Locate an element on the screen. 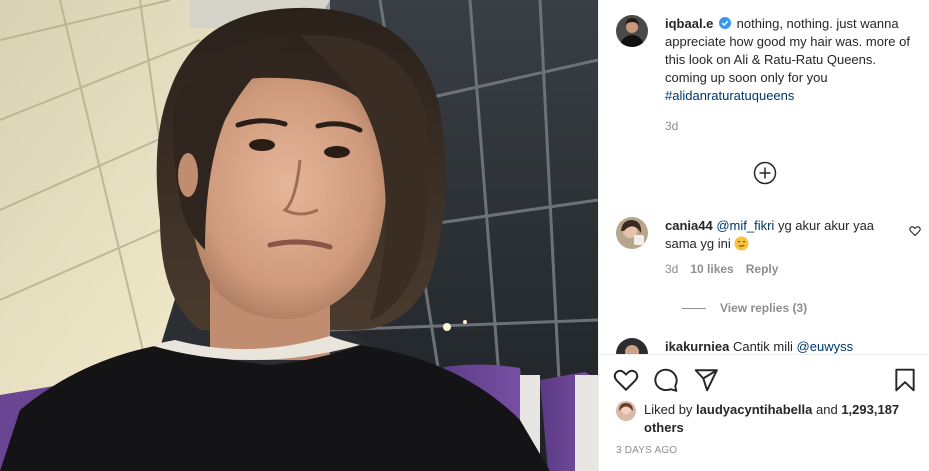  view-replies-button: View replies (3) is located at coordinates (744, 308).